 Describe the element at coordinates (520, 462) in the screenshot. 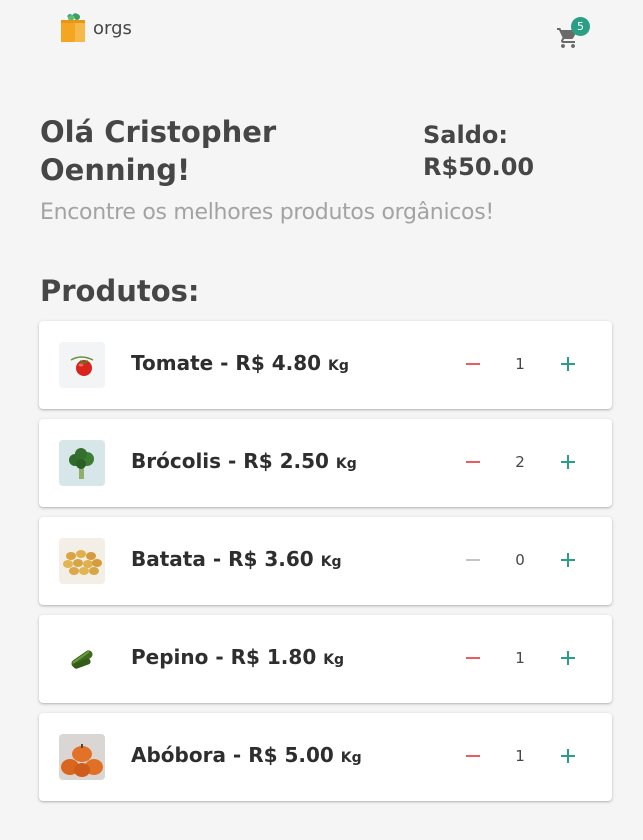

I see `quantity-value: 2` at that location.